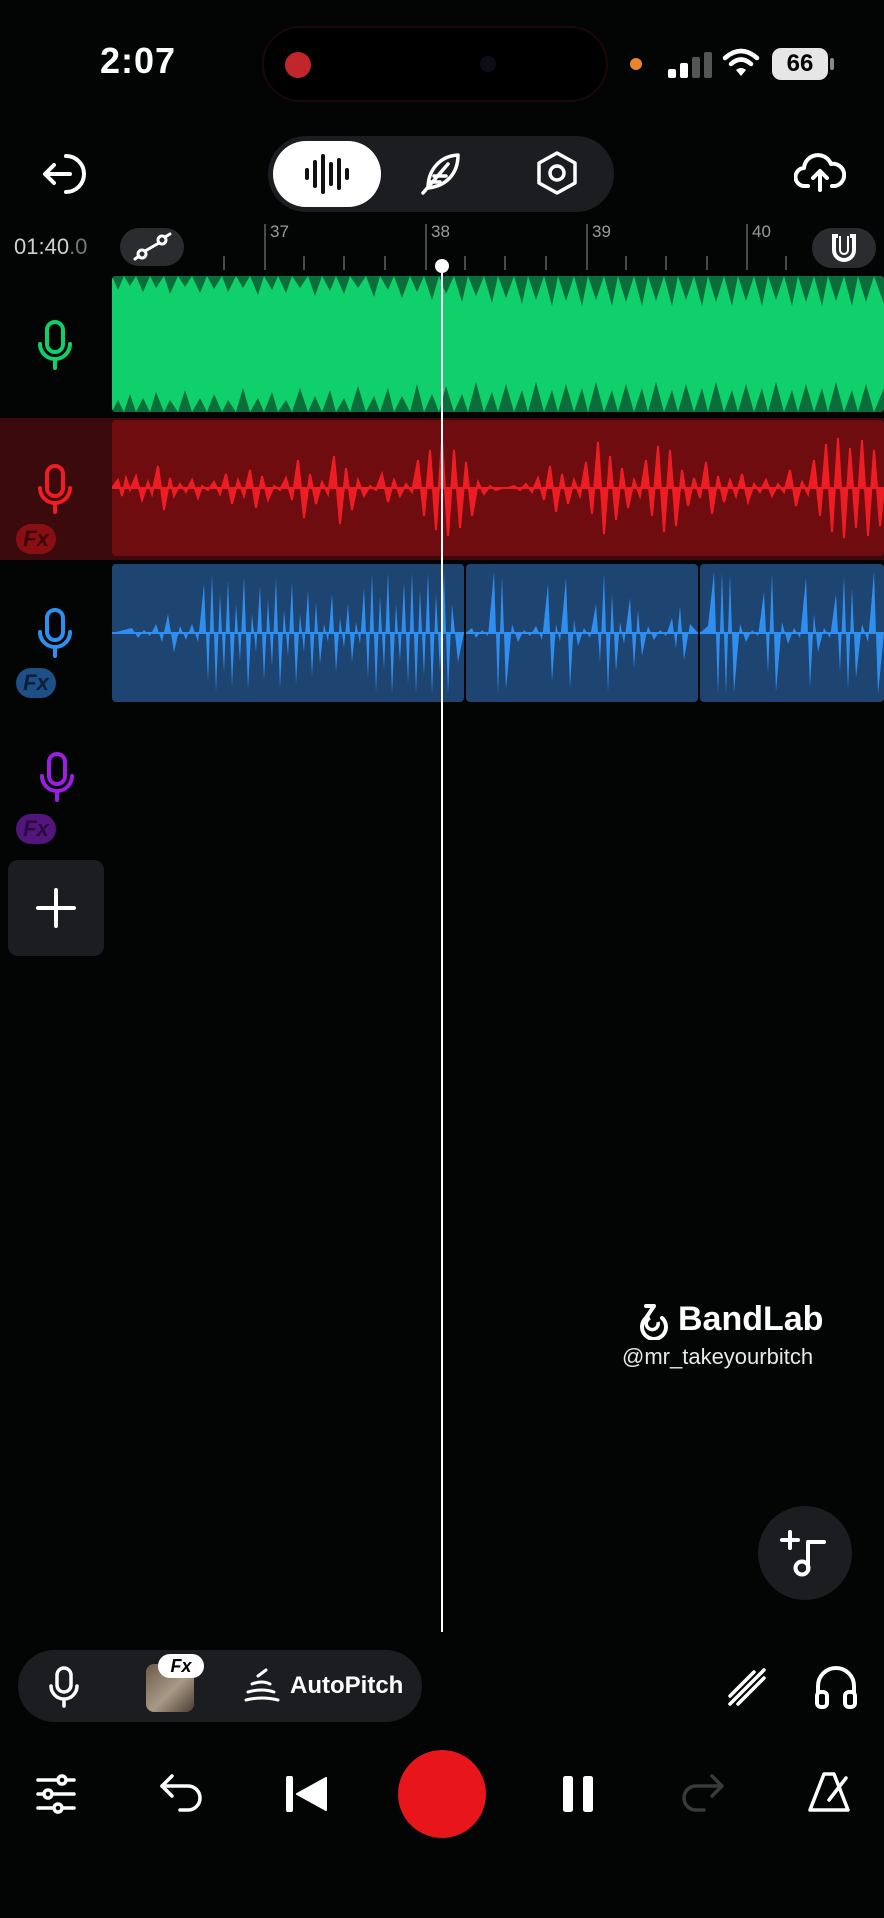  I want to click on waveform-icon, so click(327, 174).